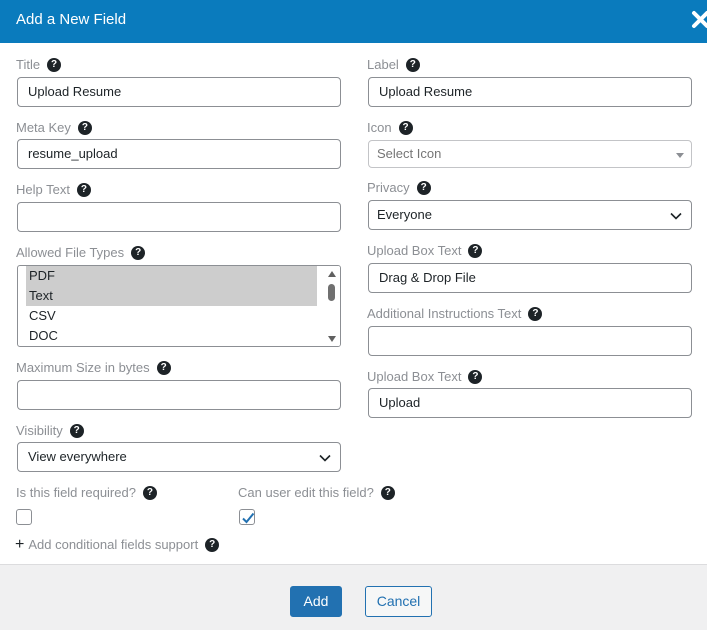 This screenshot has width=707, height=630. Describe the element at coordinates (425, 250) in the screenshot. I see `upload-box-text-label: Upload Box Text?` at that location.